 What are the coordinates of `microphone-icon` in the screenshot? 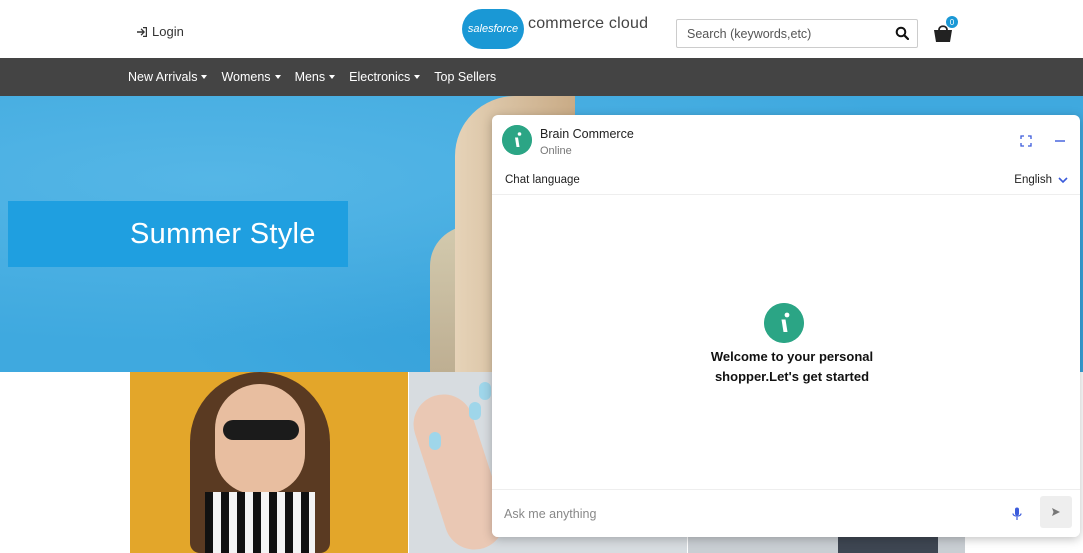 It's located at (1017, 514).